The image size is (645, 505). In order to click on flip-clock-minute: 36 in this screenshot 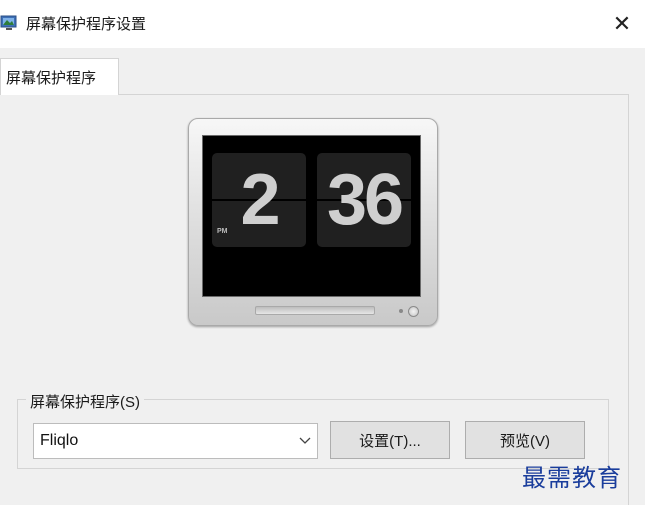, I will do `click(364, 200)`.